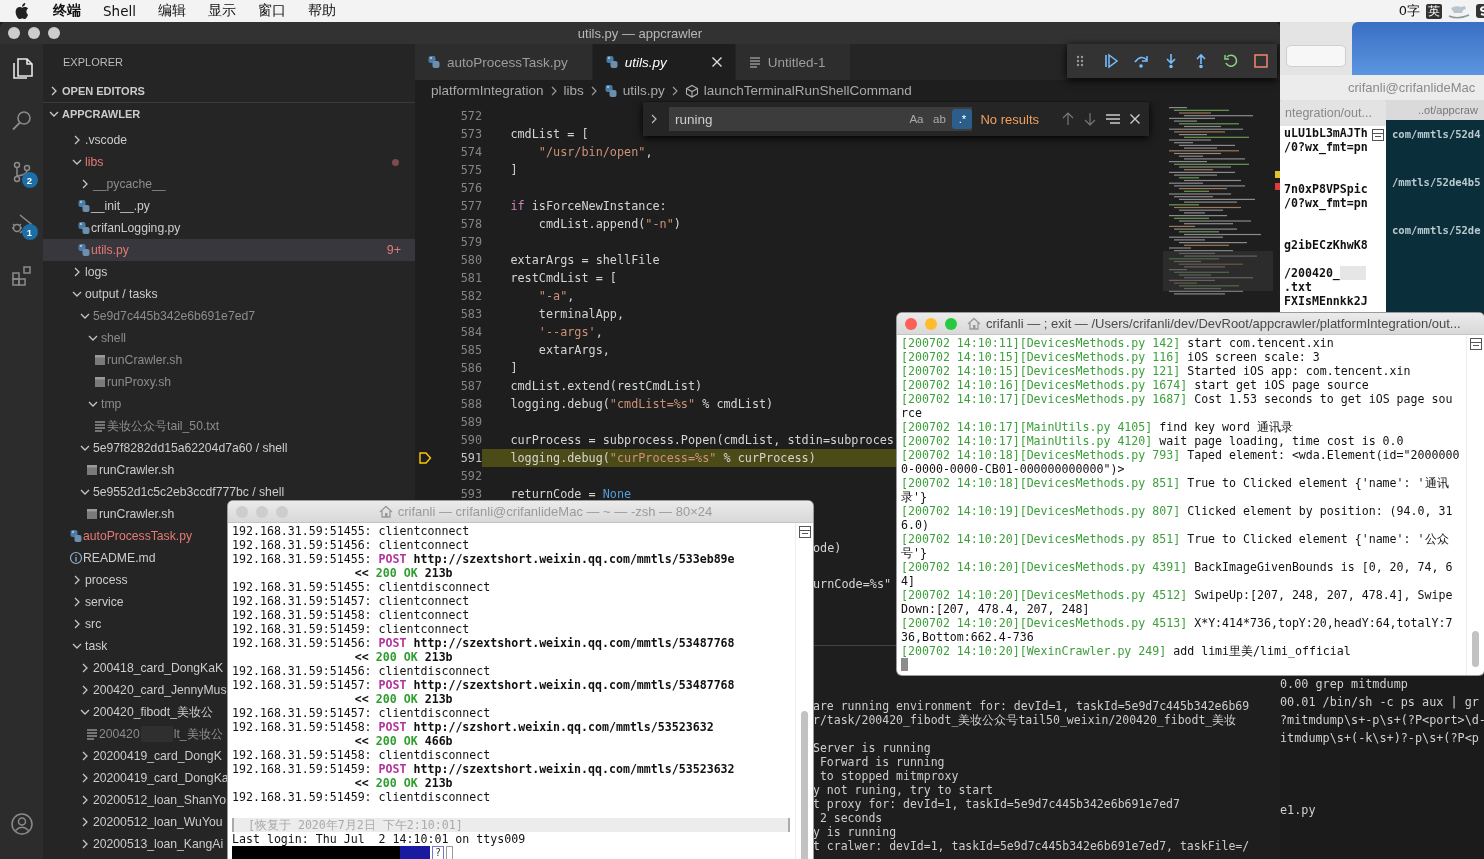  Describe the element at coordinates (270, 11) in the screenshot. I see `menu-item: 窗口` at that location.